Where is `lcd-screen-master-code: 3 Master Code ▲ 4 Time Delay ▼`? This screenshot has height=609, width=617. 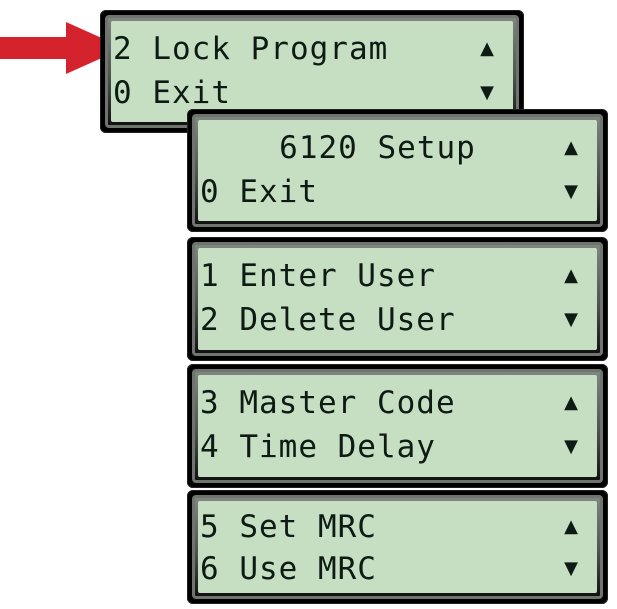 lcd-screen-master-code: 3 Master Code ▲ 4 Time Delay ▼ is located at coordinates (397, 426).